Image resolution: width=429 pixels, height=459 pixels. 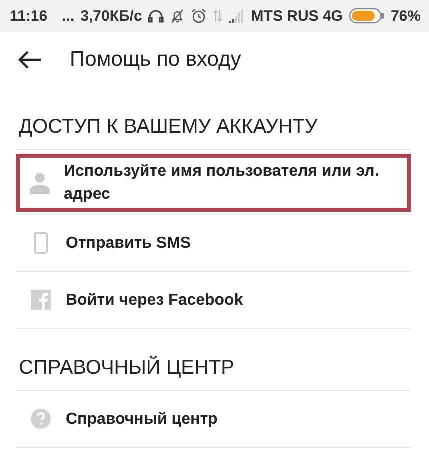 What do you see at coordinates (405, 16) in the screenshot?
I see `battery-percent: 76%` at bounding box center [405, 16].